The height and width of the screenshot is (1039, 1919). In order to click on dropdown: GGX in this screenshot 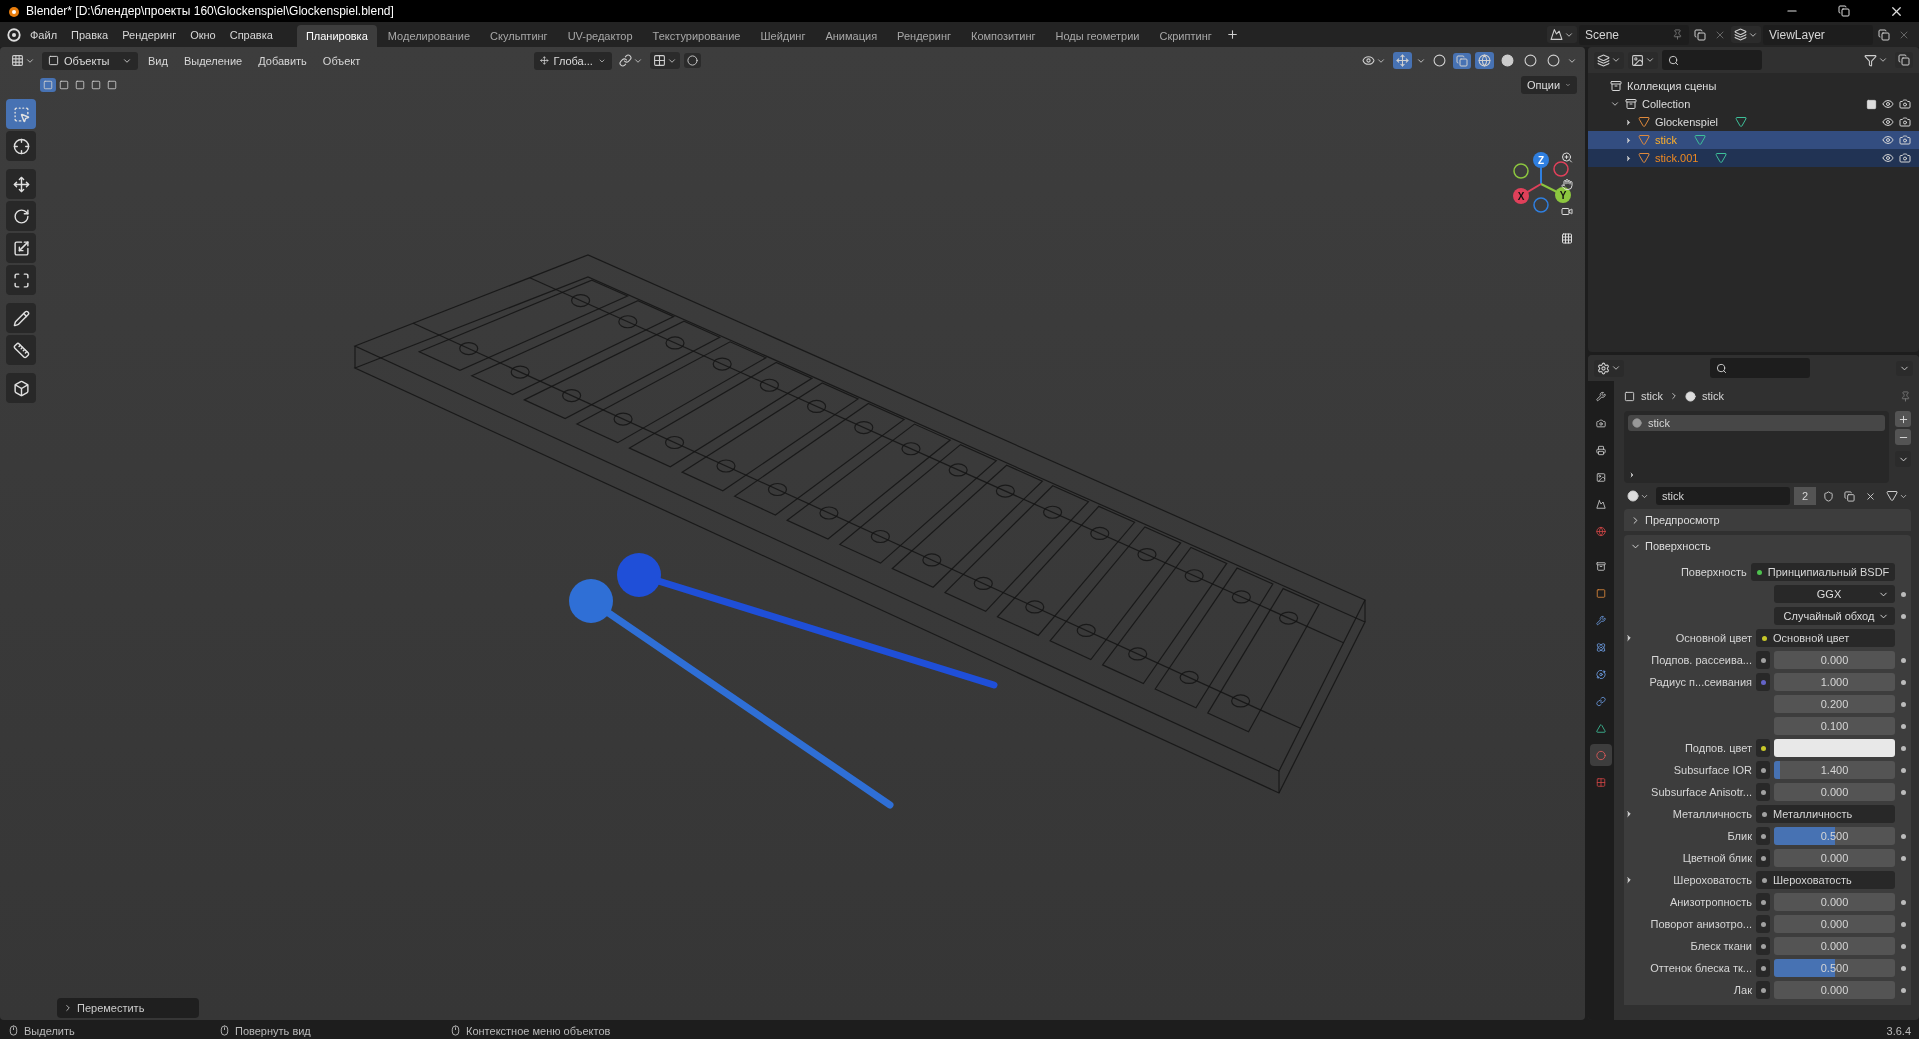, I will do `click(1834, 594)`.